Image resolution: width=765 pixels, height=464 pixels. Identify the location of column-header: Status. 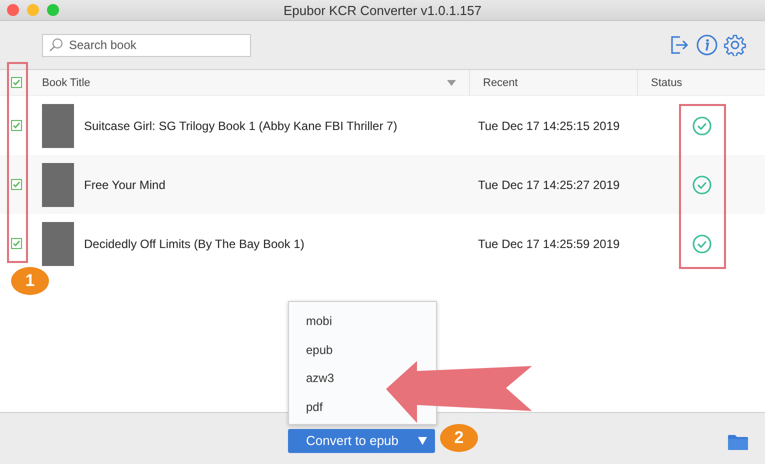
(701, 82).